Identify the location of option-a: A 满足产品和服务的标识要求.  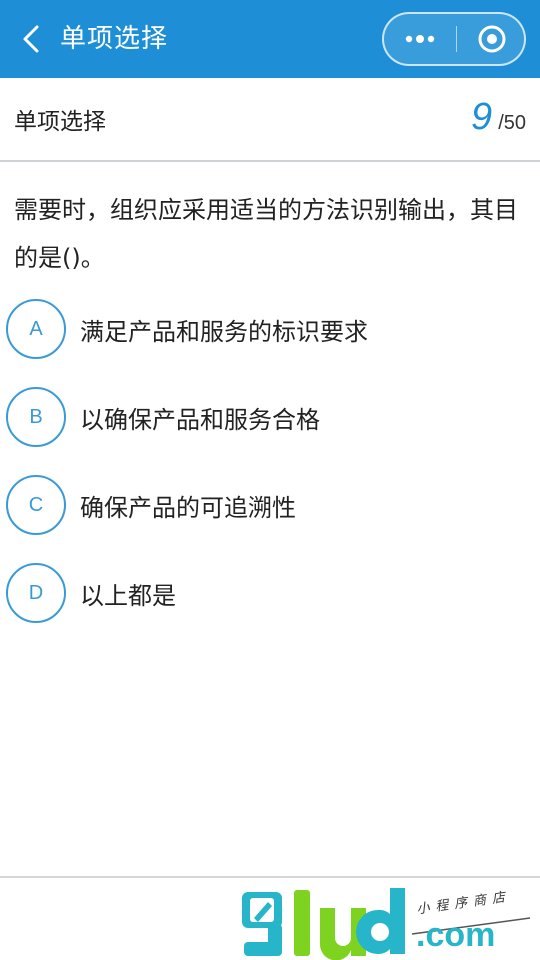
(266, 329).